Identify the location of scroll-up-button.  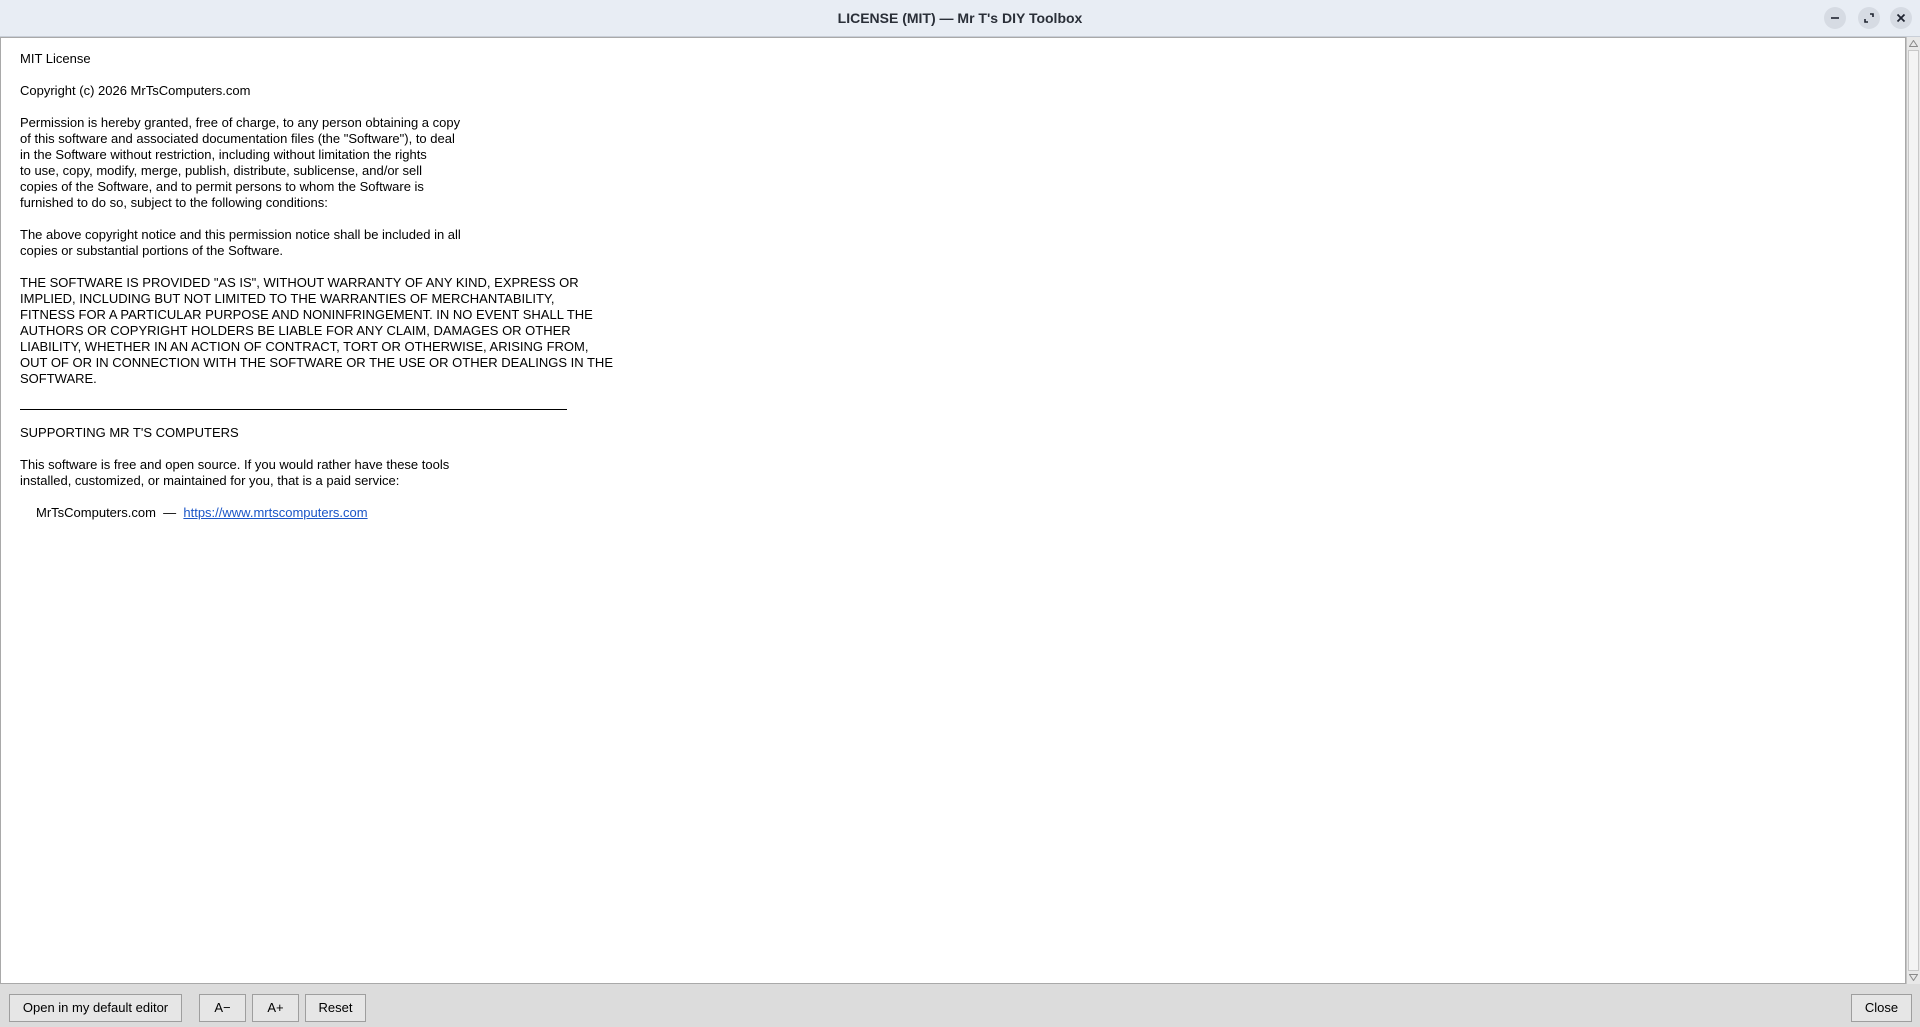
(1913, 43).